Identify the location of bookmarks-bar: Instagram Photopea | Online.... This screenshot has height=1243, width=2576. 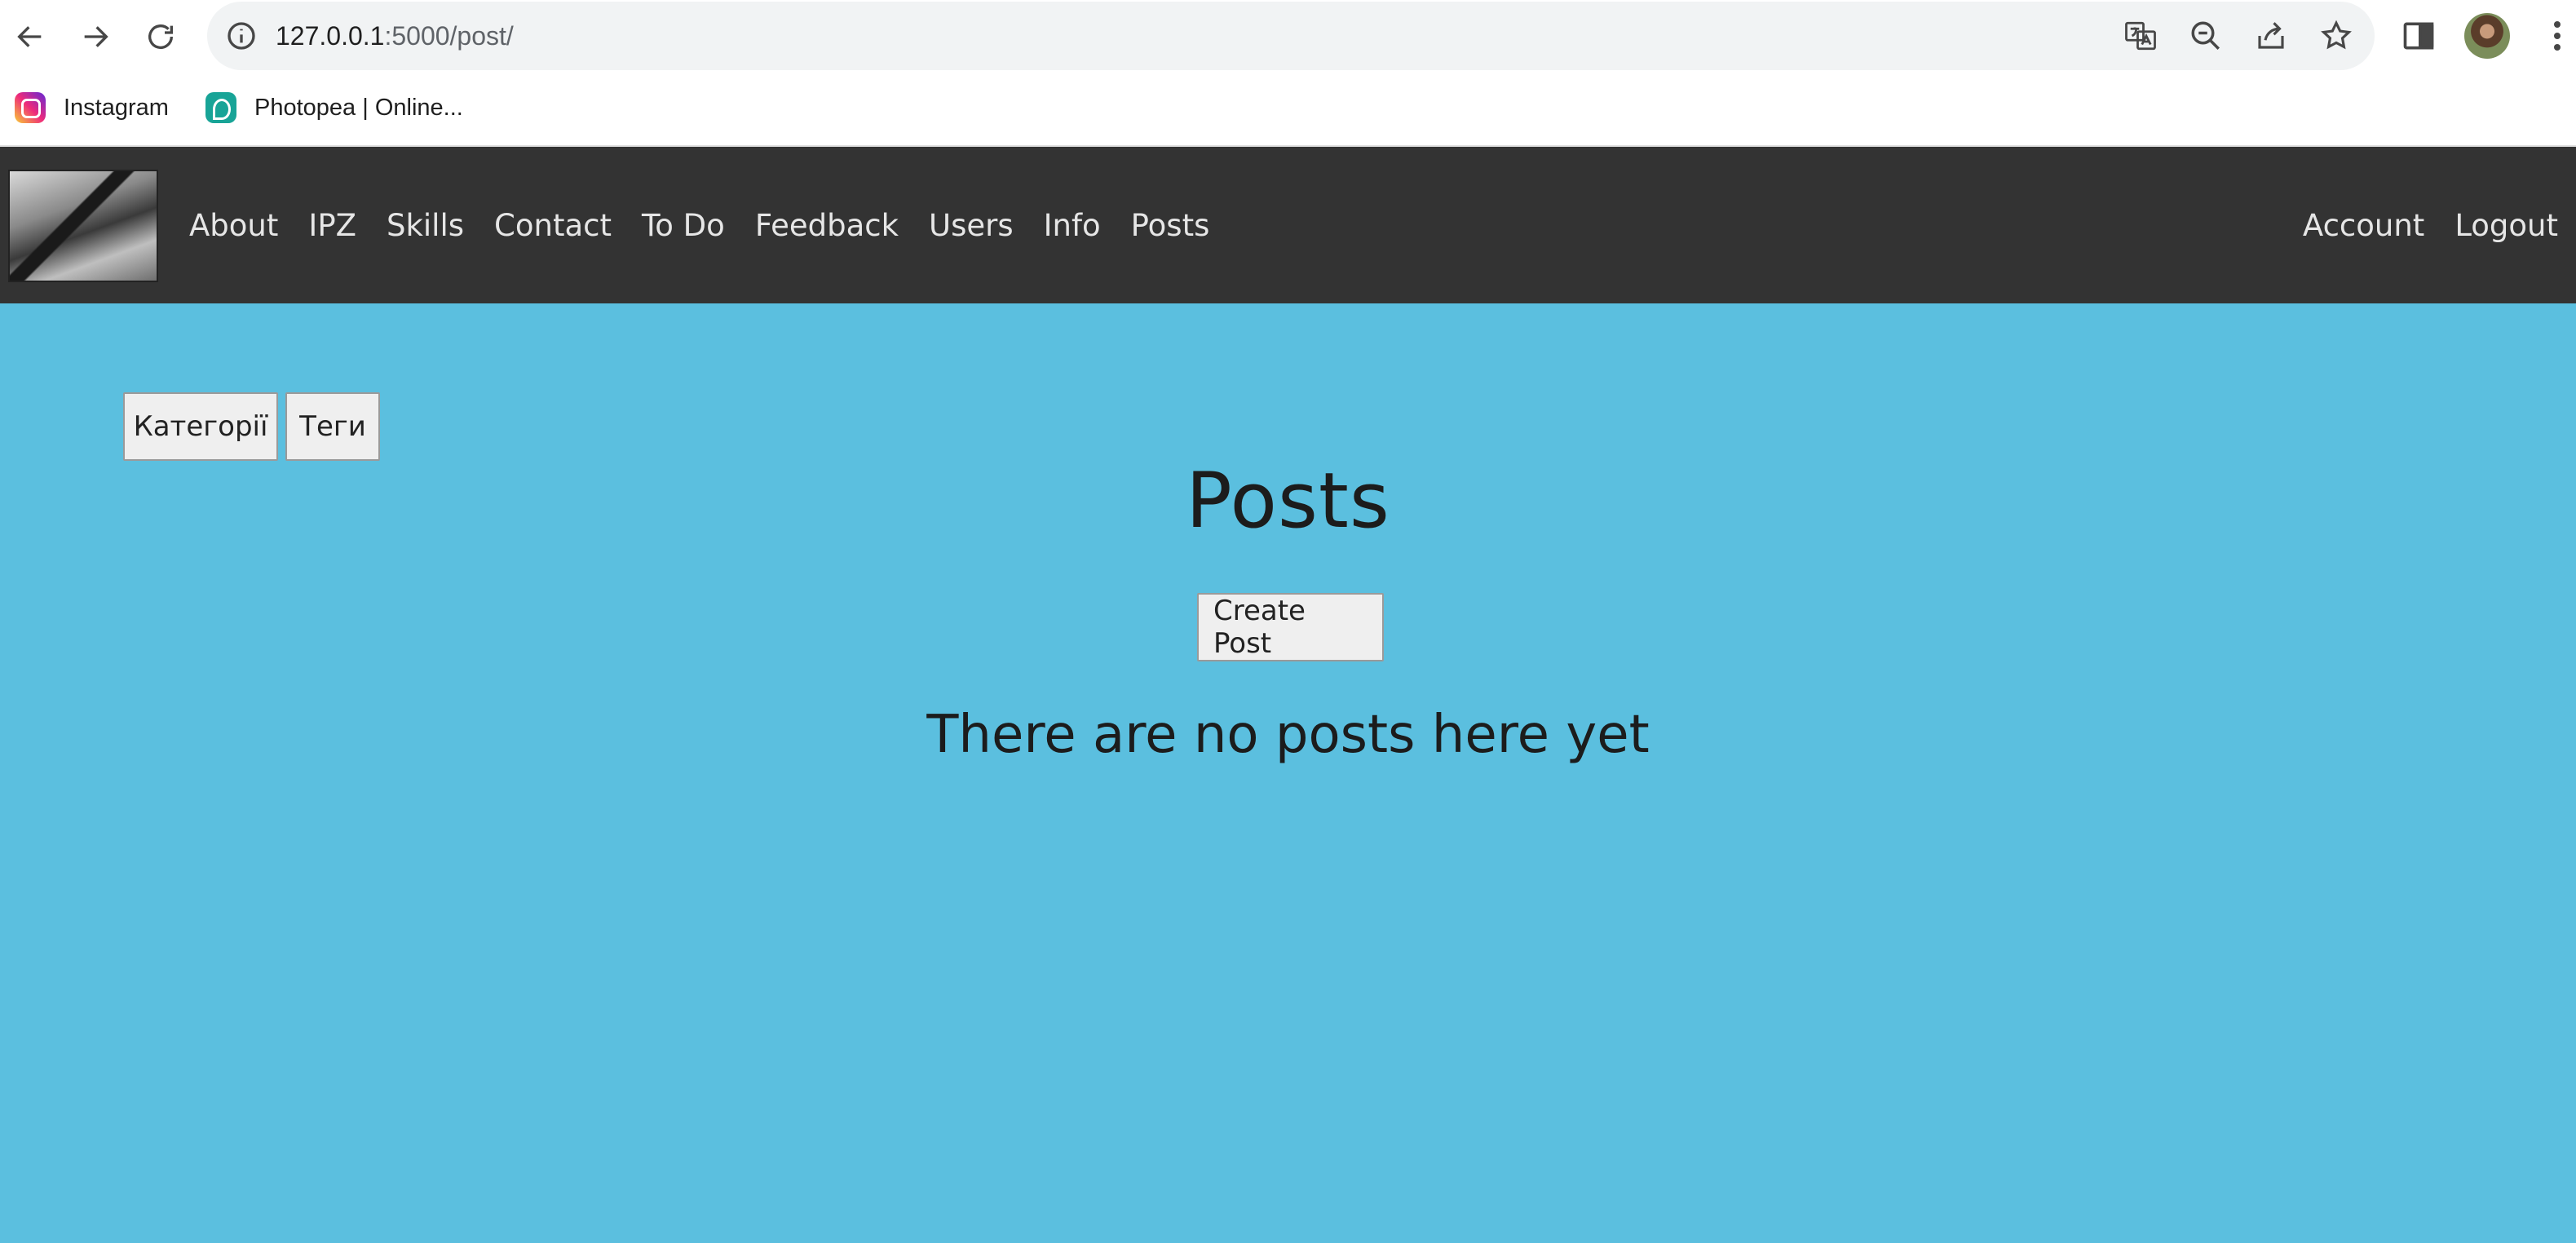
(1288, 110).